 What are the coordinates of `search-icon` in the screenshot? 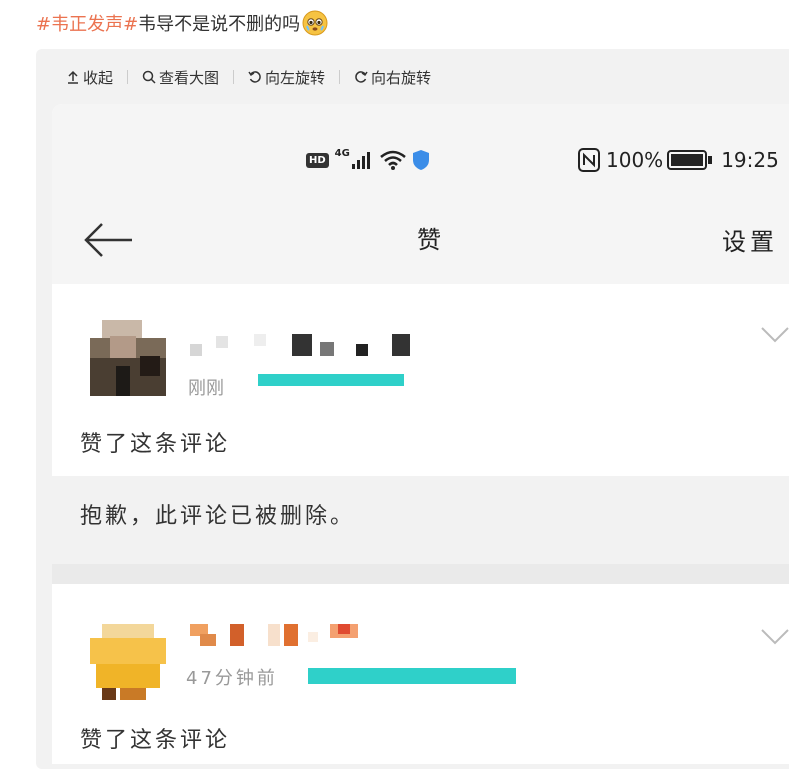 It's located at (149, 77).